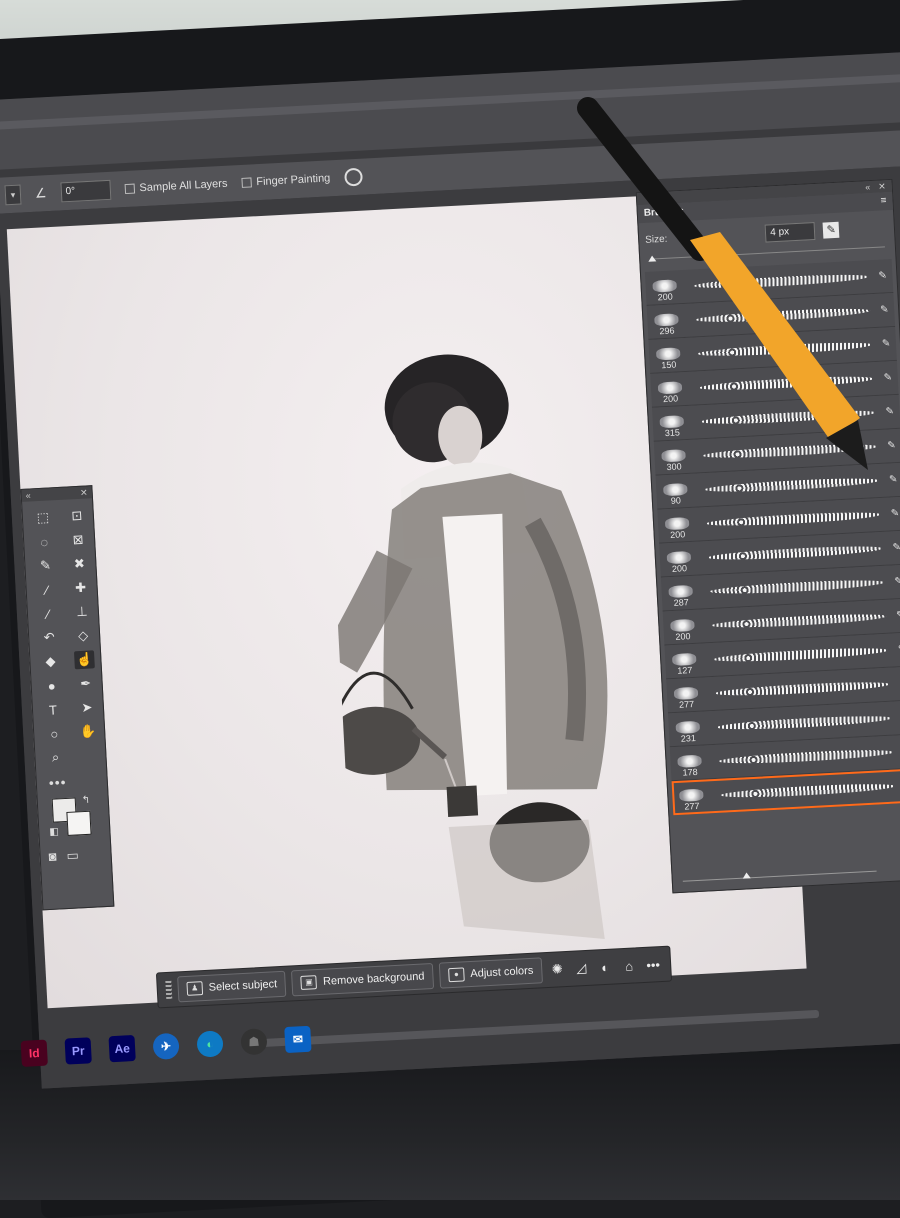  Describe the element at coordinates (297, 1039) in the screenshot. I see `outlook-icon: ✉` at that location.